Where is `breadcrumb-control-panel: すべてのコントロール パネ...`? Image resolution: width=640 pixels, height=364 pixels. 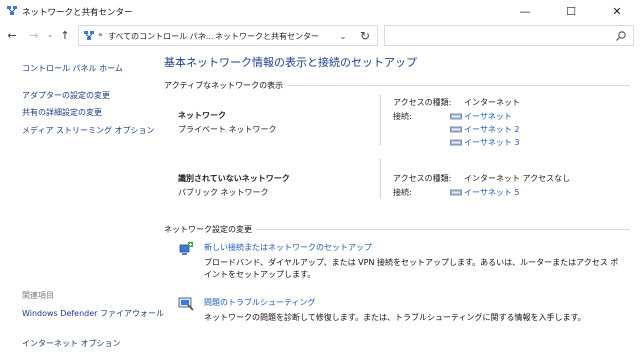 breadcrumb-control-panel: すべてのコントロール パネ... is located at coordinates (160, 36).